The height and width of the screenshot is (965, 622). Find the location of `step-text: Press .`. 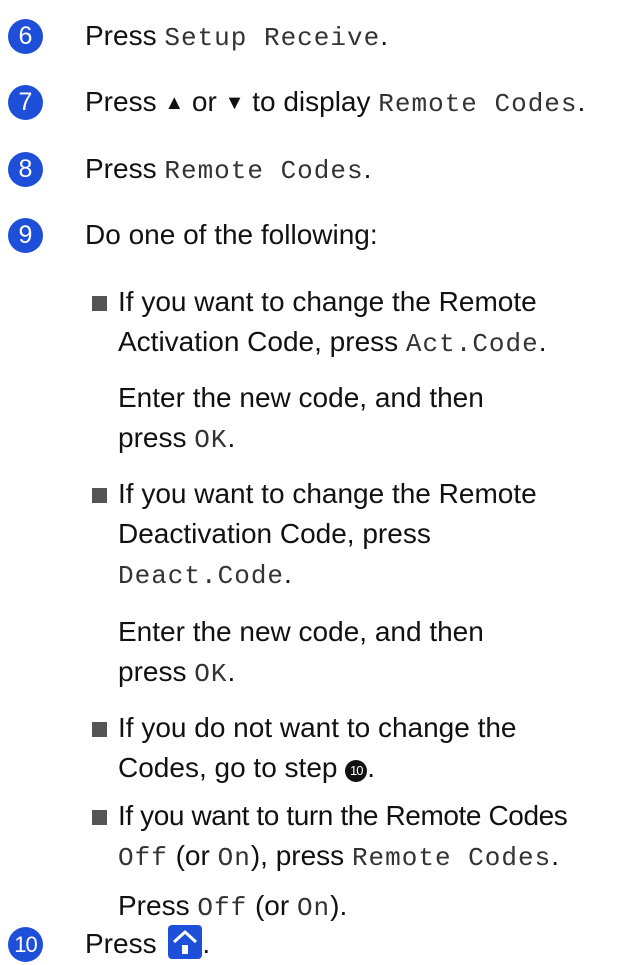

step-text: Press . is located at coordinates (147, 944).